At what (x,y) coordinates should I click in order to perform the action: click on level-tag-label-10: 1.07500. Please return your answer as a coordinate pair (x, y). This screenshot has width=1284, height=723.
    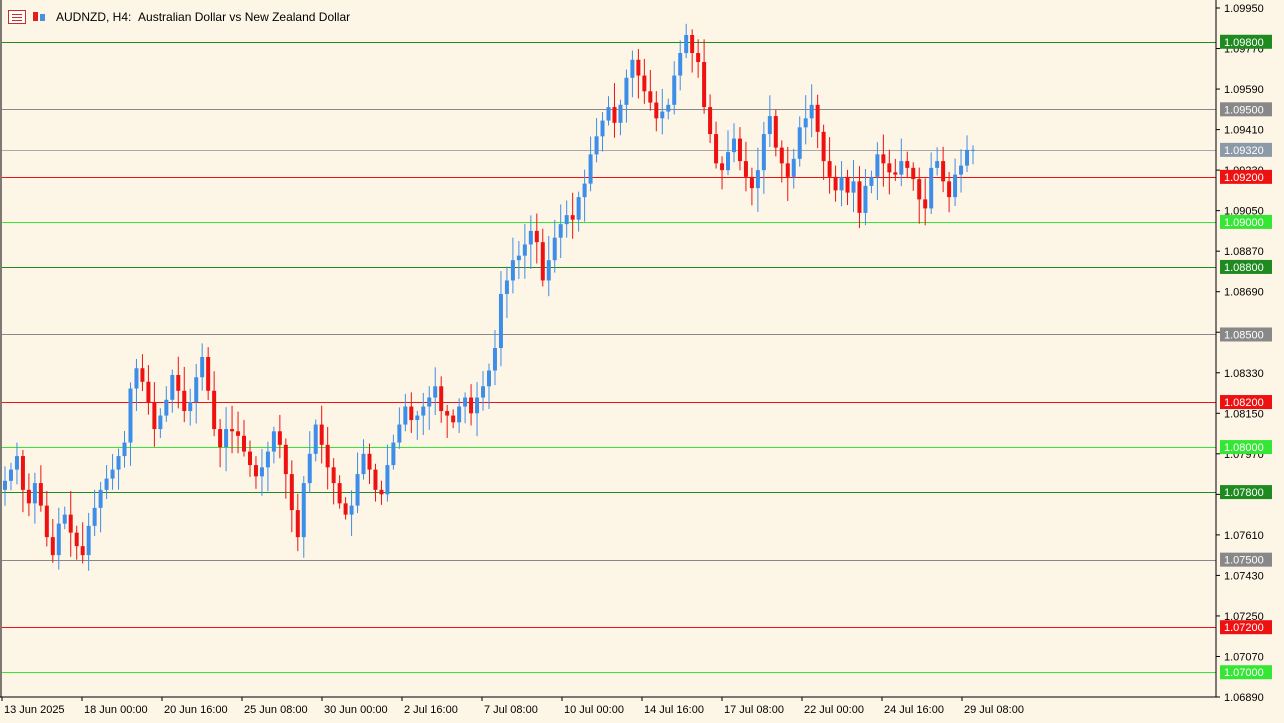
    Looking at the image, I should click on (1244, 561).